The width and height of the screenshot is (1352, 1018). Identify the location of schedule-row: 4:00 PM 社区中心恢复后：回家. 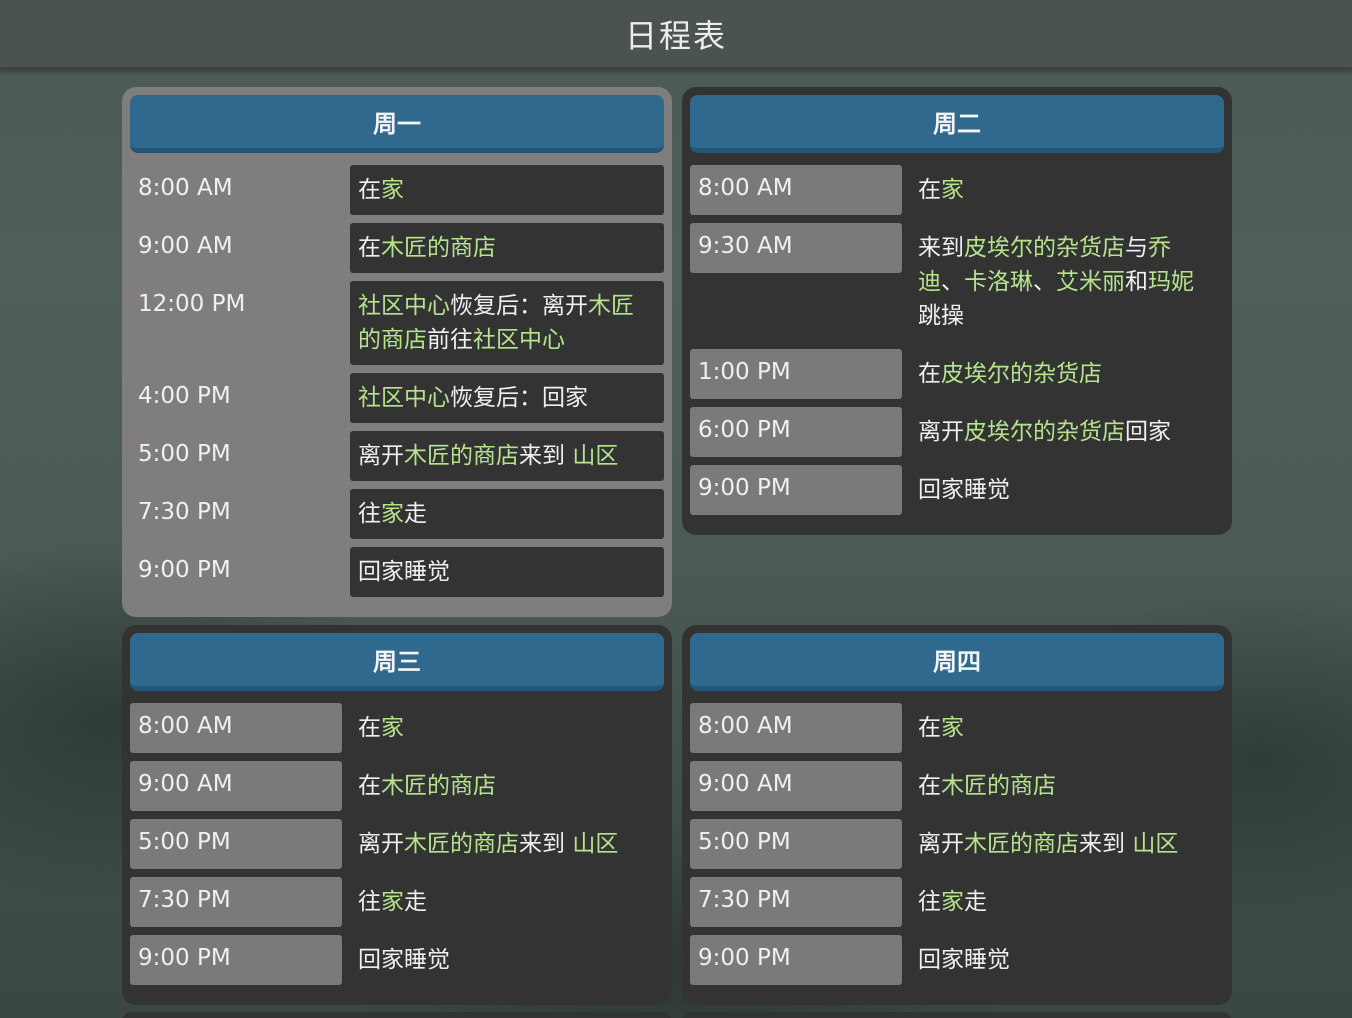
(397, 398).